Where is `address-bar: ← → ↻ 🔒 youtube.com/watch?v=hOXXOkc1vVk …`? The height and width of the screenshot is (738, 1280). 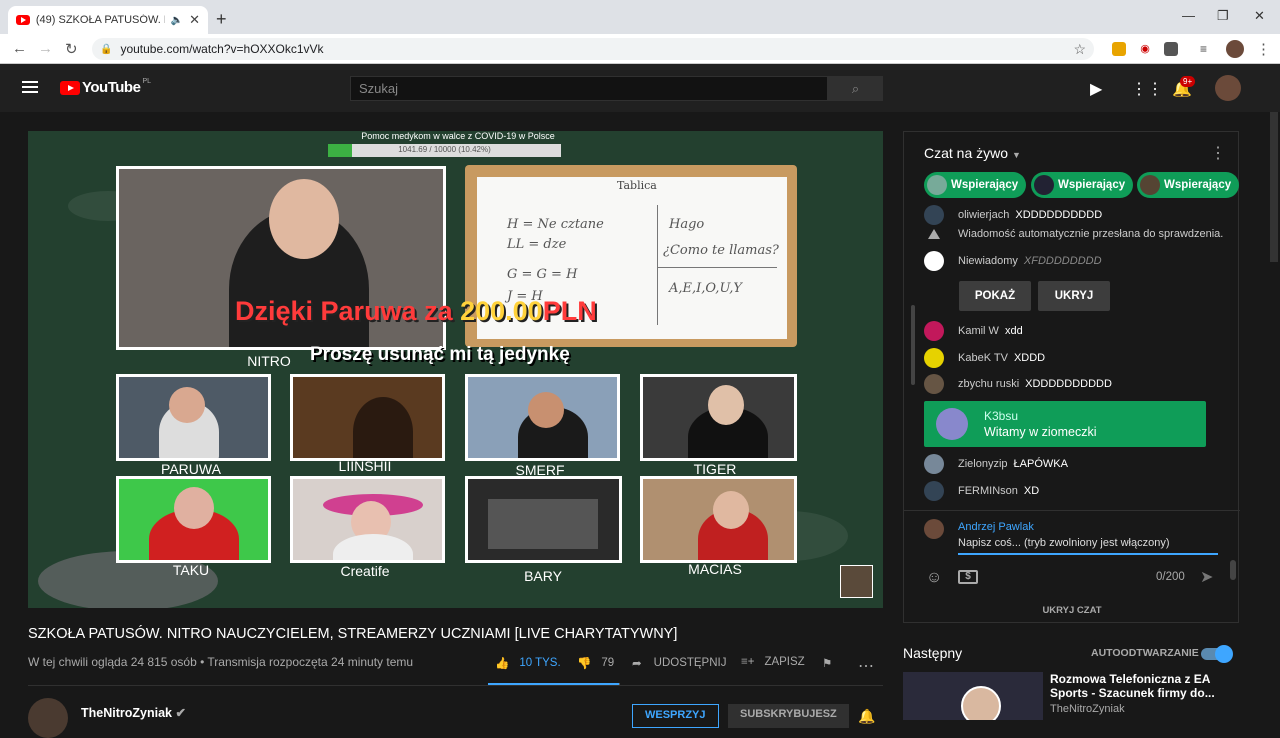 address-bar: ← → ↻ 🔒 youtube.com/watch?v=hOXXOkc1vVk … is located at coordinates (640, 49).